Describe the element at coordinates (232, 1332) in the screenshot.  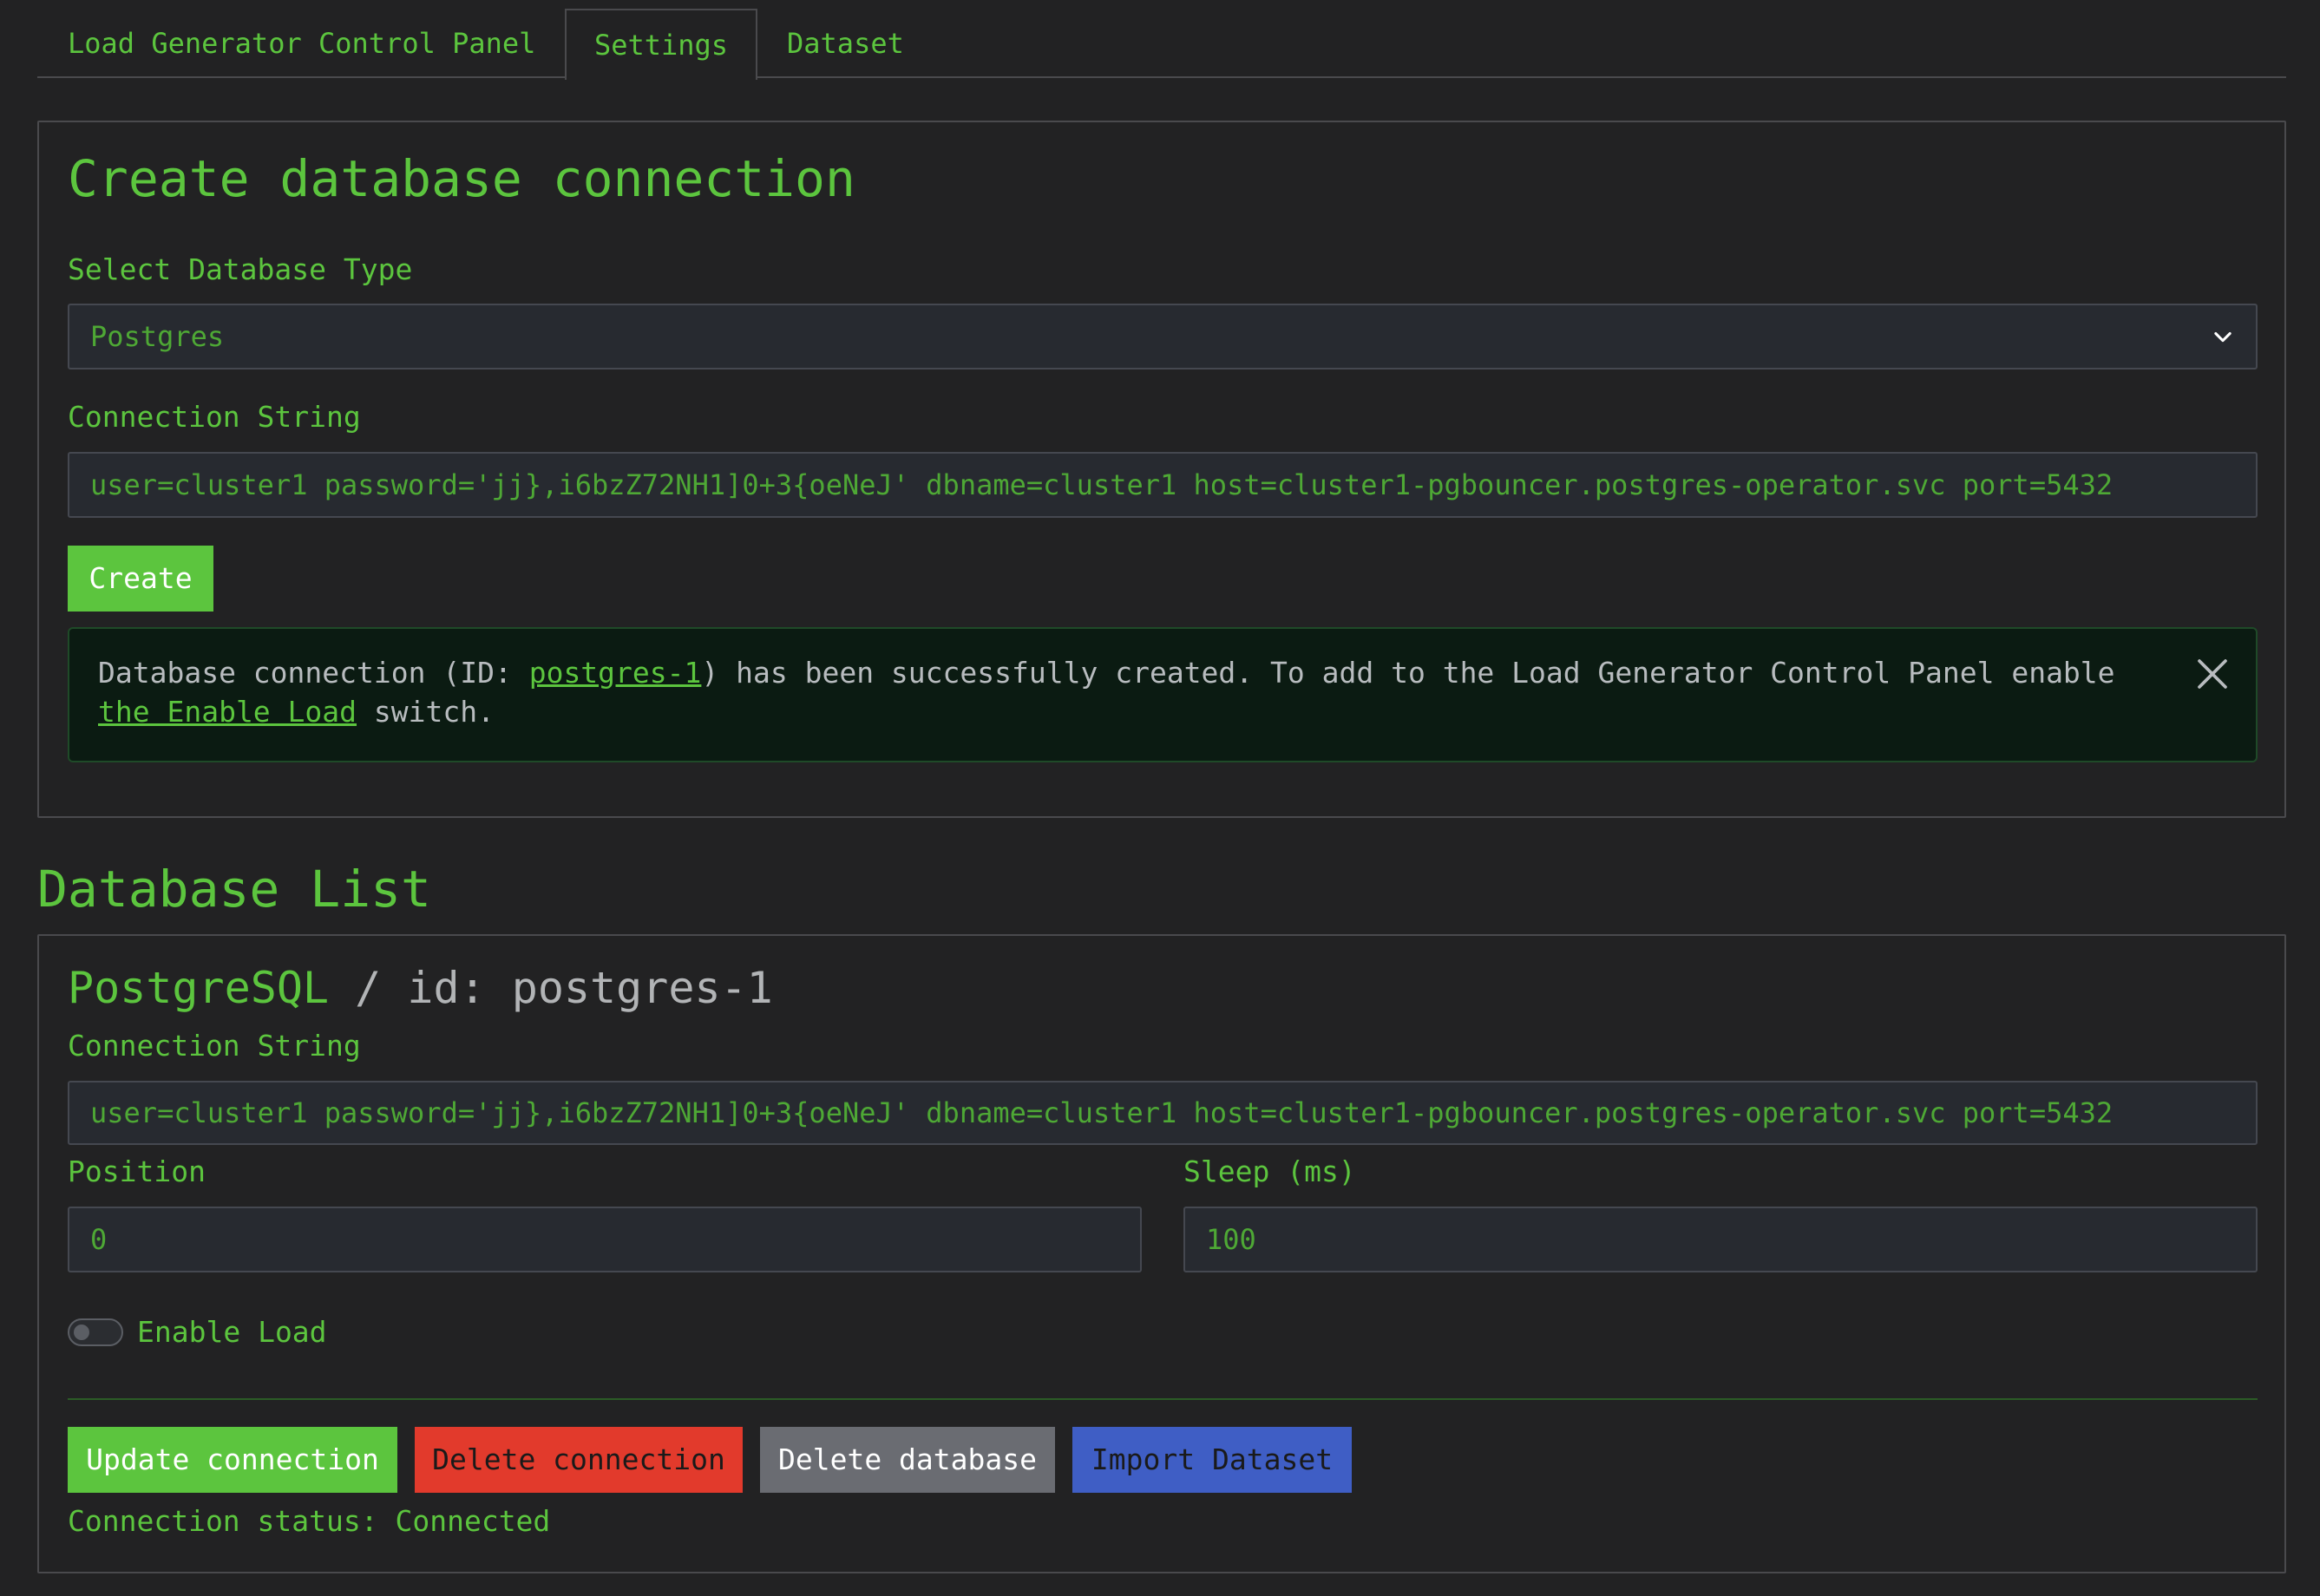
I see `enable-load-label: Enable Load` at that location.